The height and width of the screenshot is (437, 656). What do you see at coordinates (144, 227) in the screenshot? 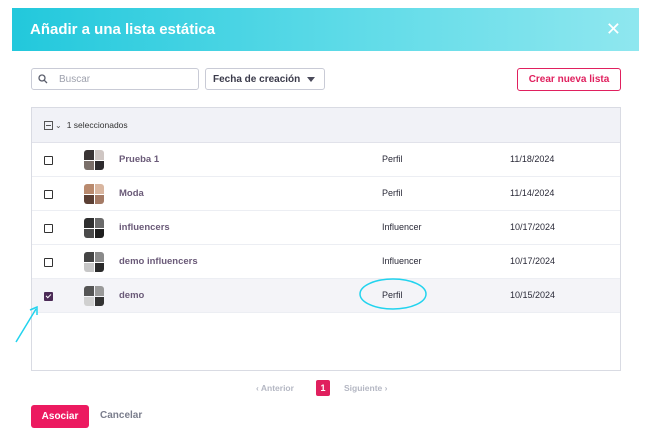
I see `list-name: influencers` at bounding box center [144, 227].